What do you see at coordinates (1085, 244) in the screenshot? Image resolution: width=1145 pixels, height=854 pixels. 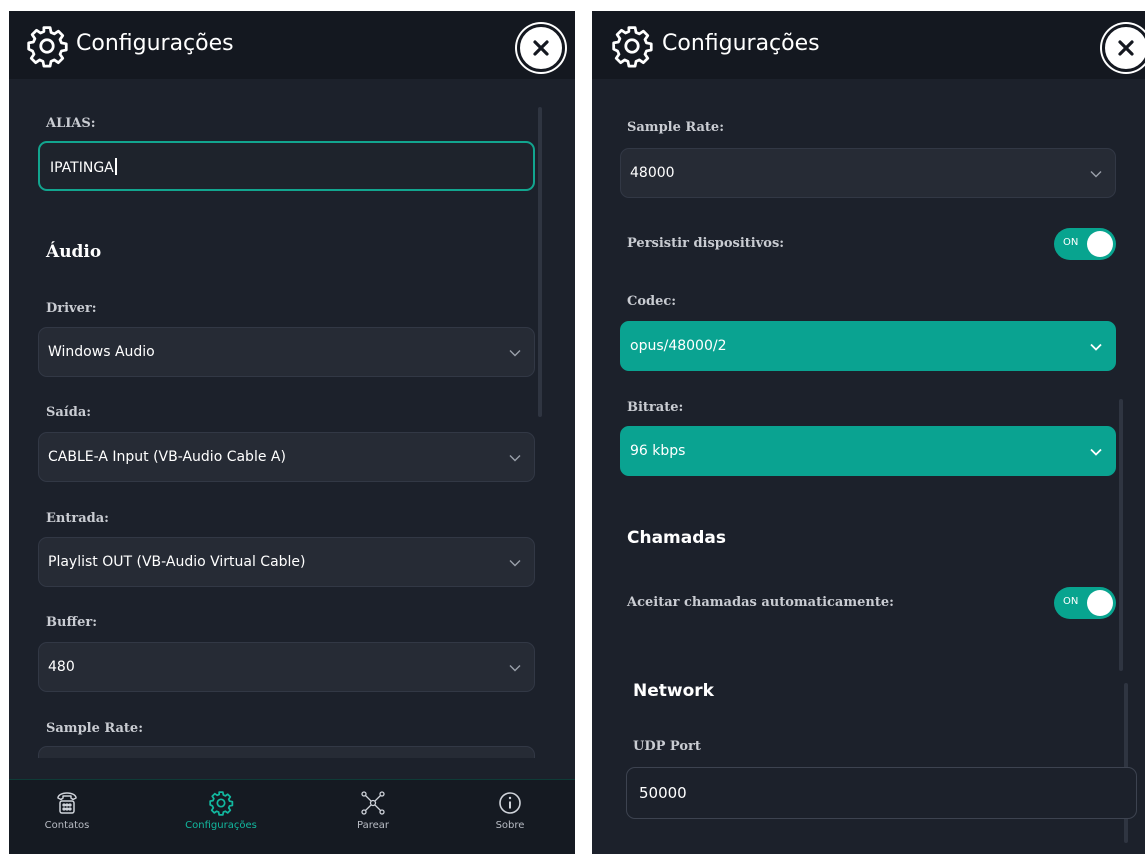 I see `persistir-toggle: ON` at bounding box center [1085, 244].